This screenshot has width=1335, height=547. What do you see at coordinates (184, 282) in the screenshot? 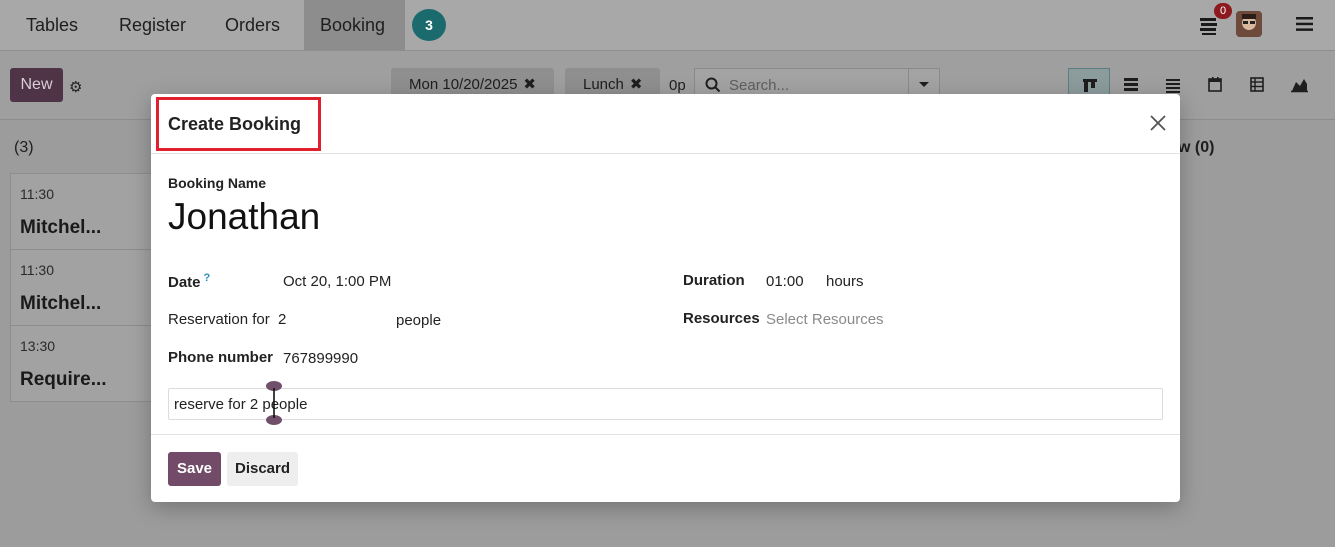
I see `date-label-text: Date` at bounding box center [184, 282].